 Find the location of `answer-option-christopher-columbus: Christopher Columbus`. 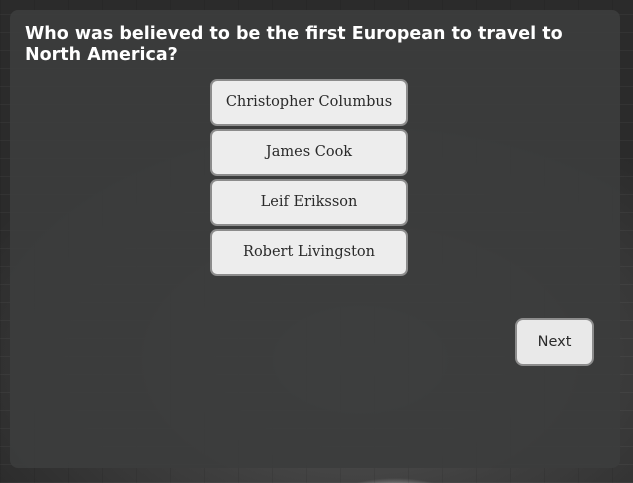

answer-option-christopher-columbus: Christopher Columbus is located at coordinates (309, 102).